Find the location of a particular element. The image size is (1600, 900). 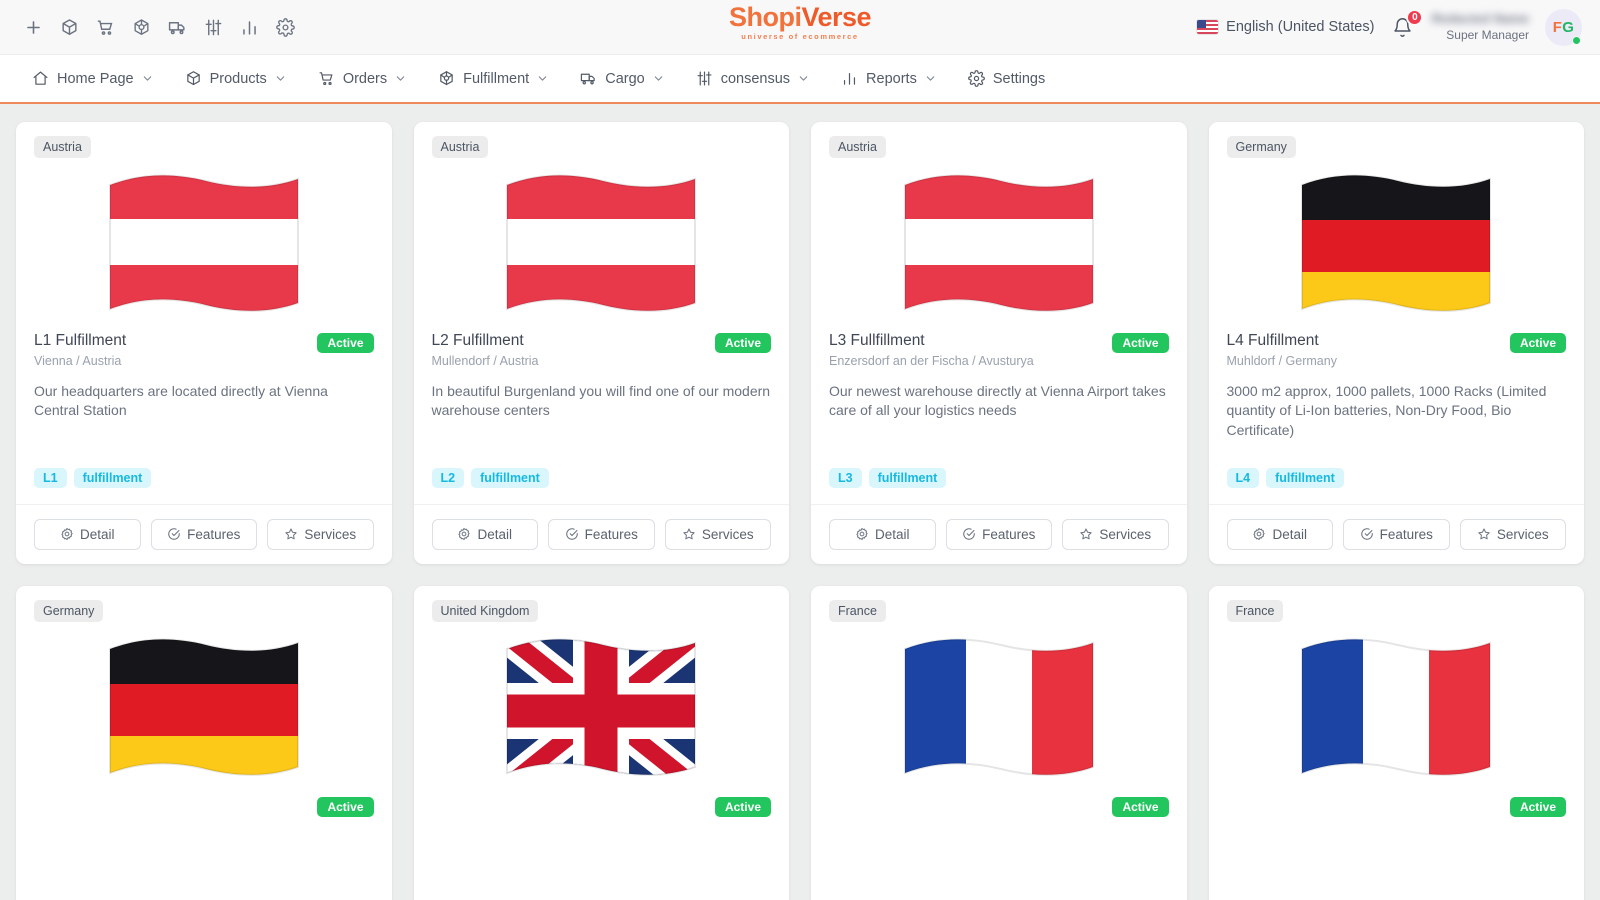

flag-de-icon is located at coordinates (203, 707).